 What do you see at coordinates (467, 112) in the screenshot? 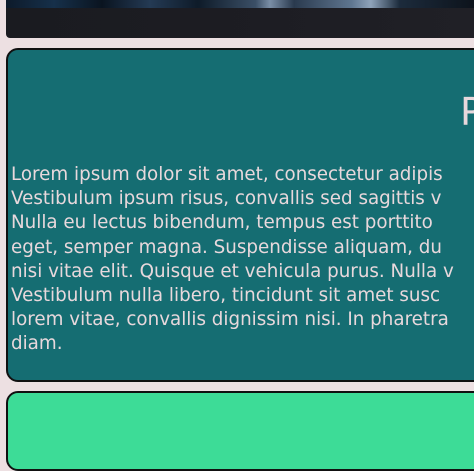
I see `card-heading: P` at bounding box center [467, 112].